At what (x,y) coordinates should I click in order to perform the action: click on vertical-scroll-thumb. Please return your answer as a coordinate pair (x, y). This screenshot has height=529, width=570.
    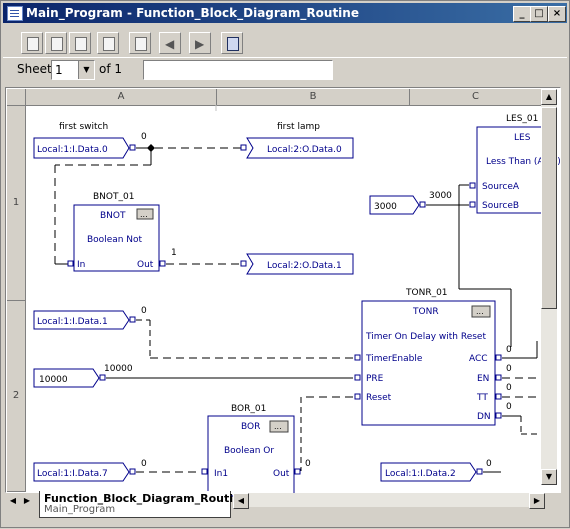
    Looking at the image, I should click on (549, 208).